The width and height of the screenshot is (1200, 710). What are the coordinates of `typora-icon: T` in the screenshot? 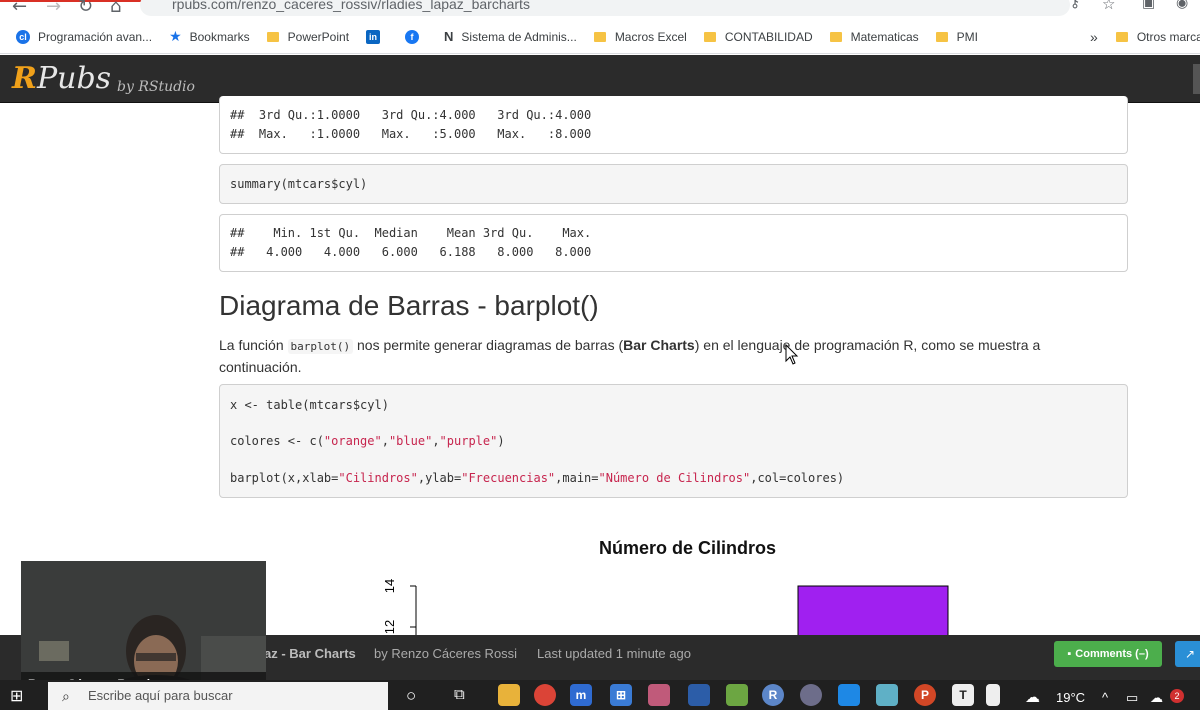 It's located at (963, 695).